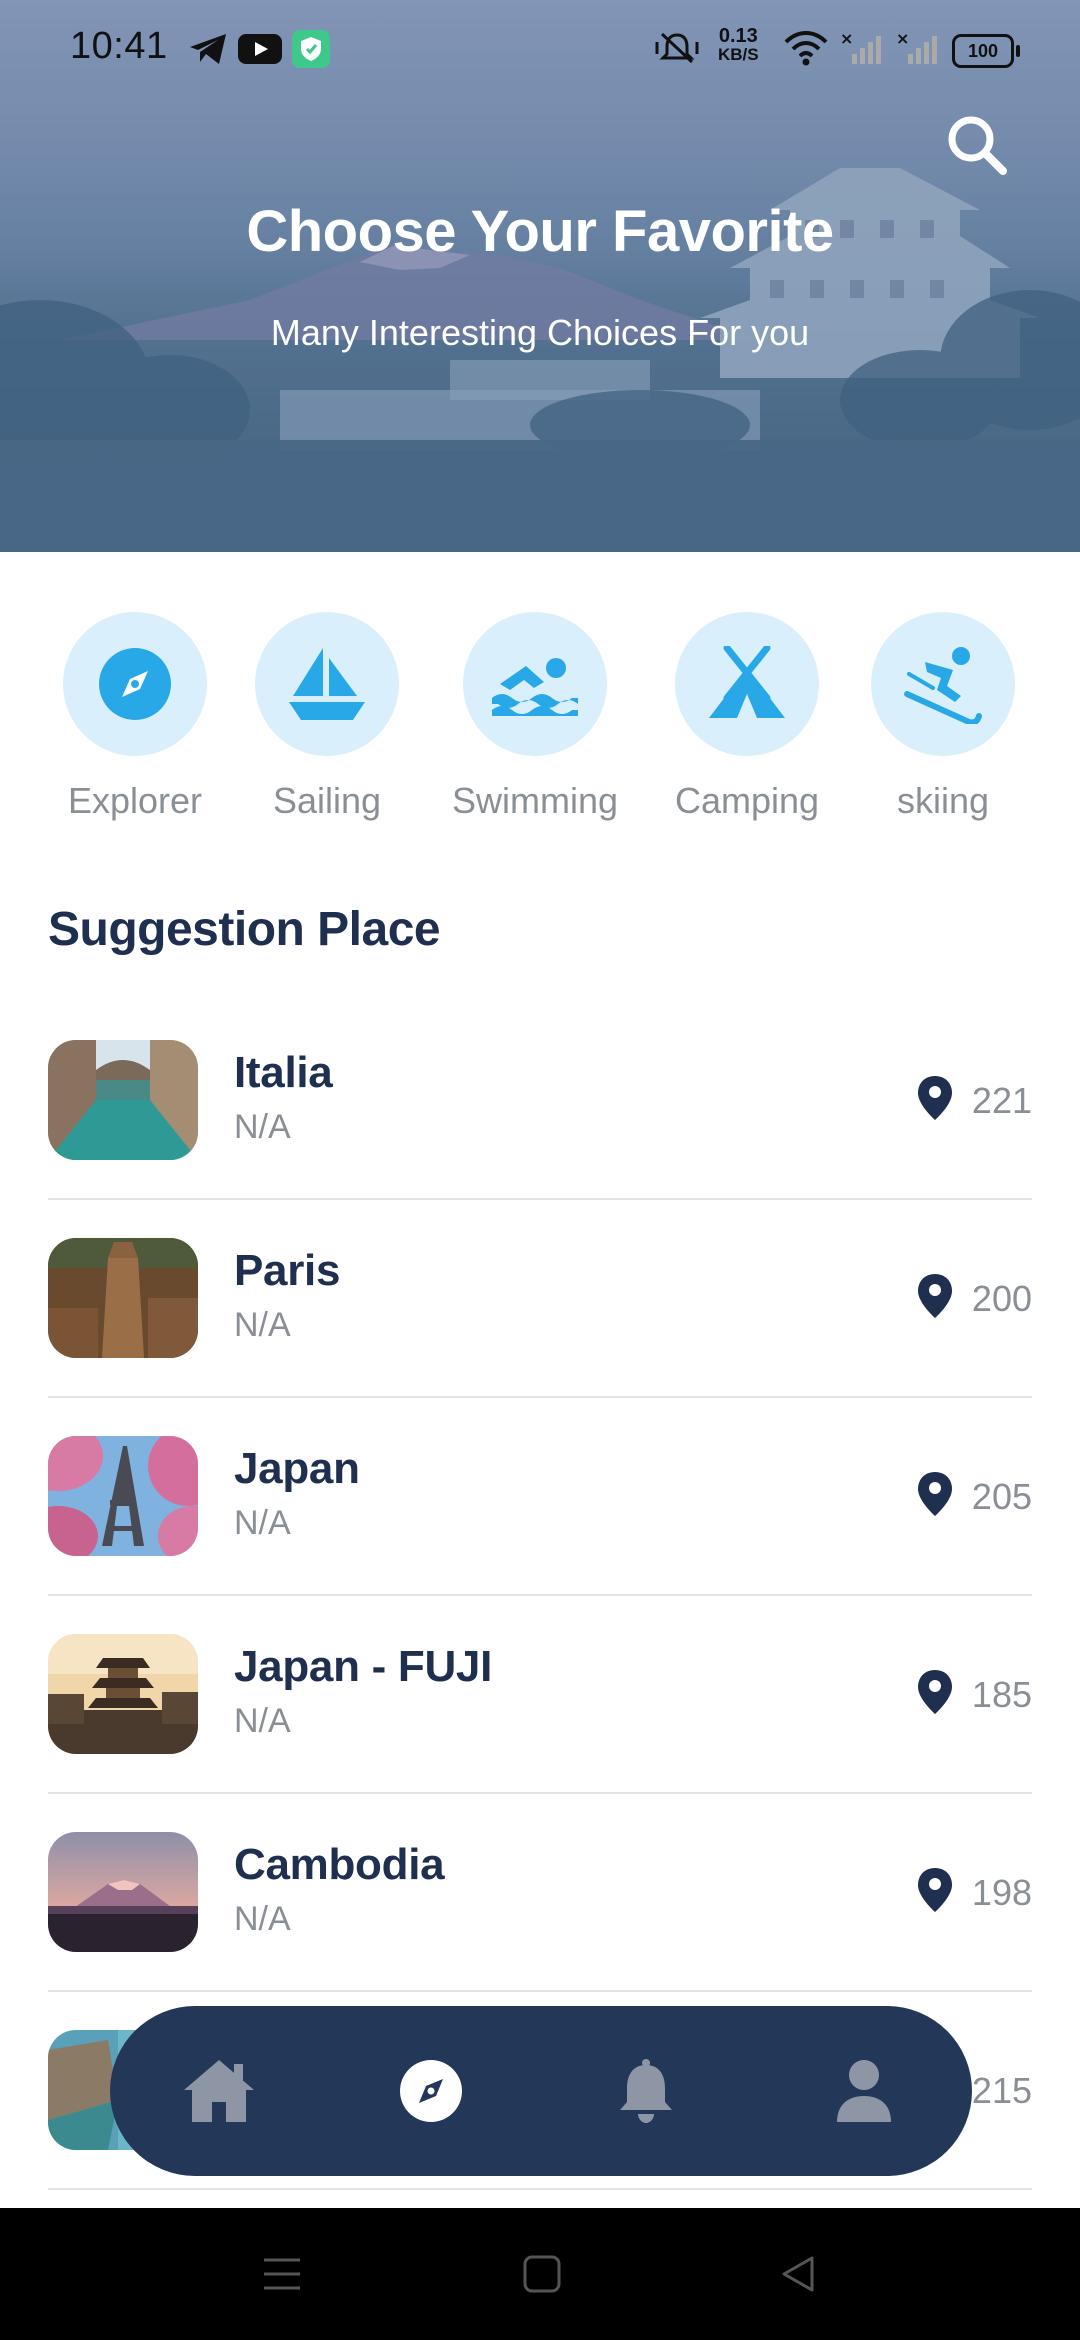 This screenshot has height=2340, width=1080. I want to click on swimmer-icon, so click(535, 687).